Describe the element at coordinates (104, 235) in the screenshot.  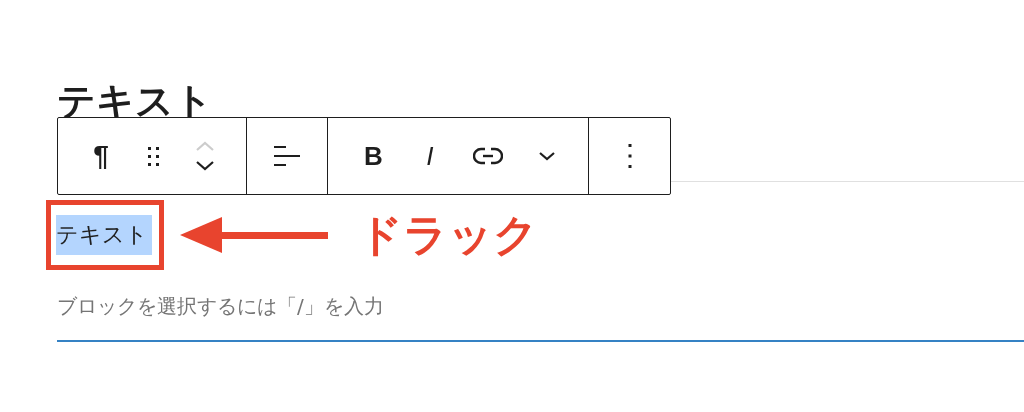
I see `paragraph-text: テキスト` at that location.